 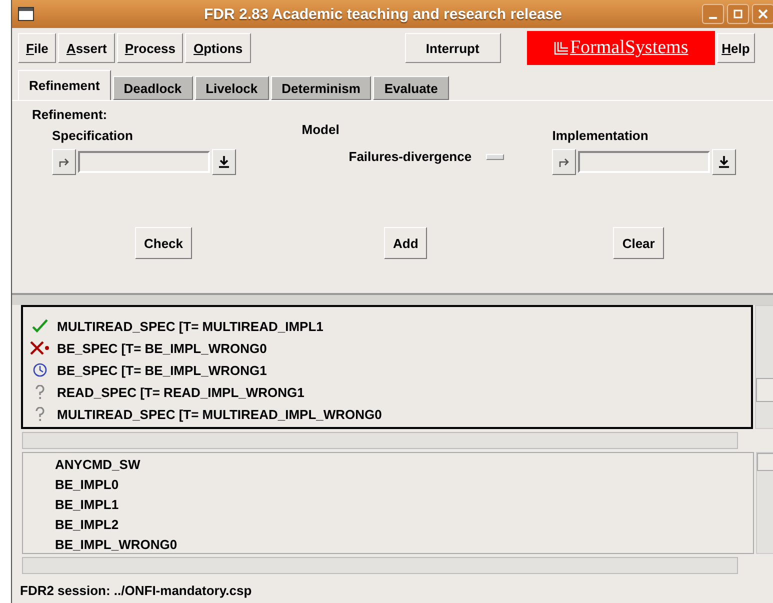 What do you see at coordinates (92, 135) in the screenshot?
I see `field-label: Specification` at bounding box center [92, 135].